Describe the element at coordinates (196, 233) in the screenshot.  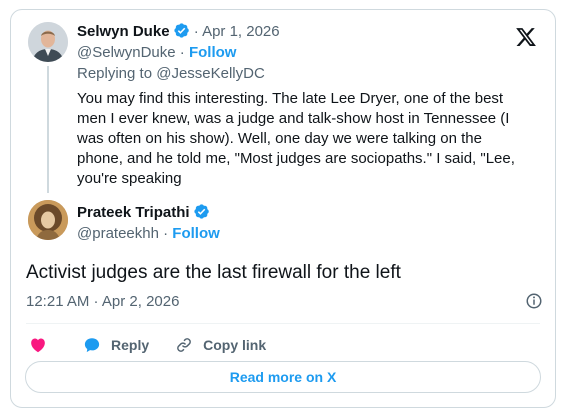
I see `follow-prateek-button: Follow` at that location.